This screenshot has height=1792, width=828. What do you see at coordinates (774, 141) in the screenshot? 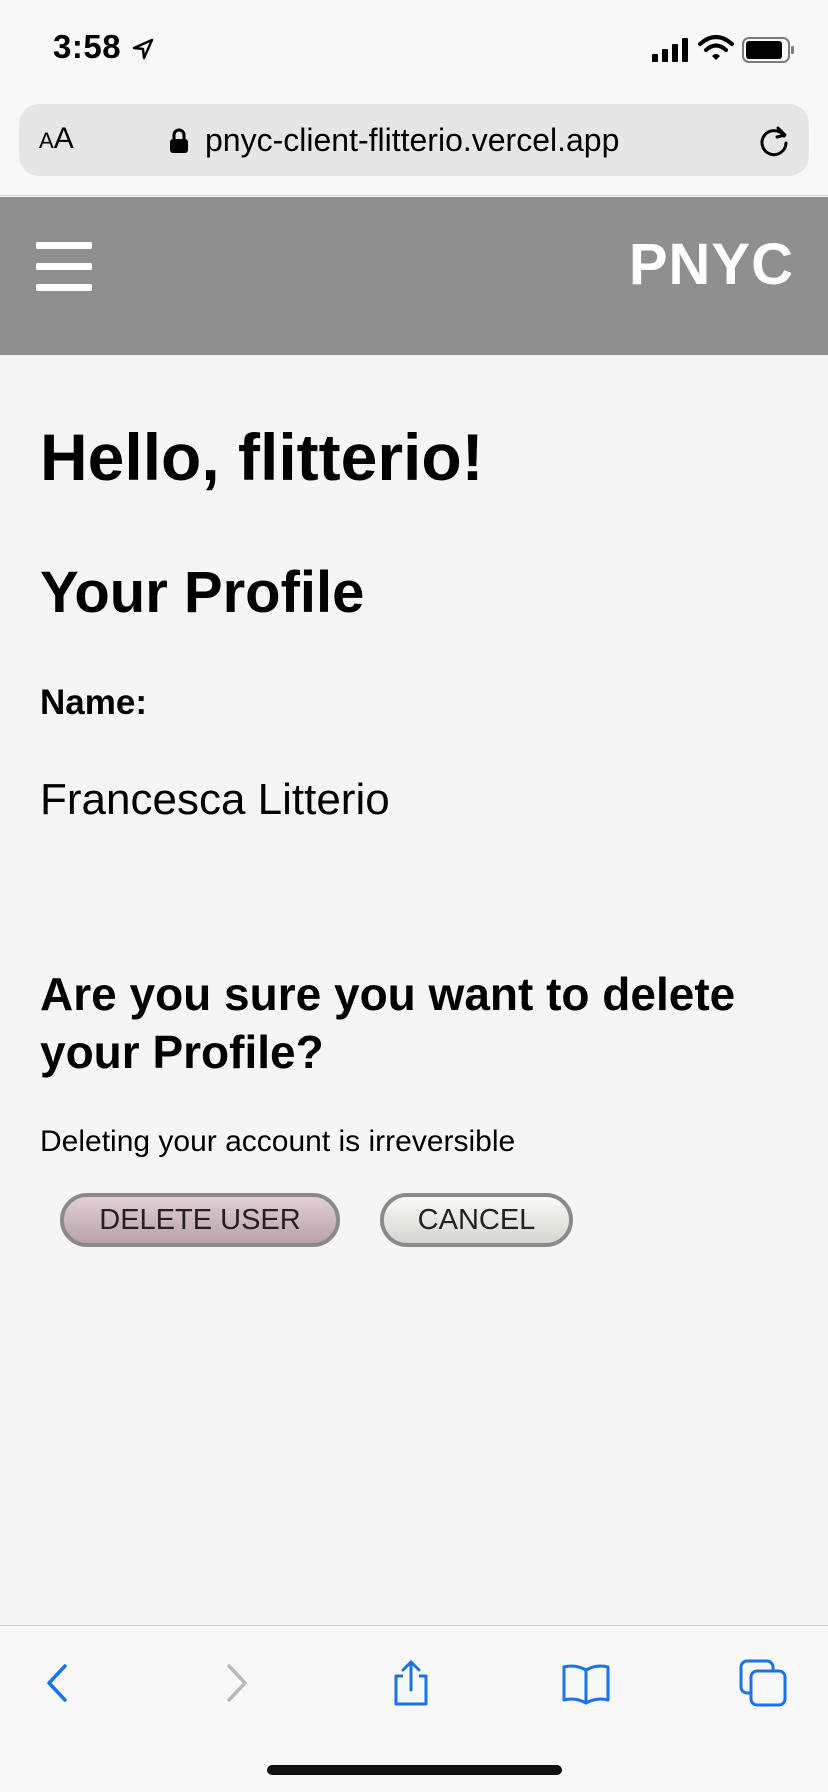
I see `reload-icon` at bounding box center [774, 141].